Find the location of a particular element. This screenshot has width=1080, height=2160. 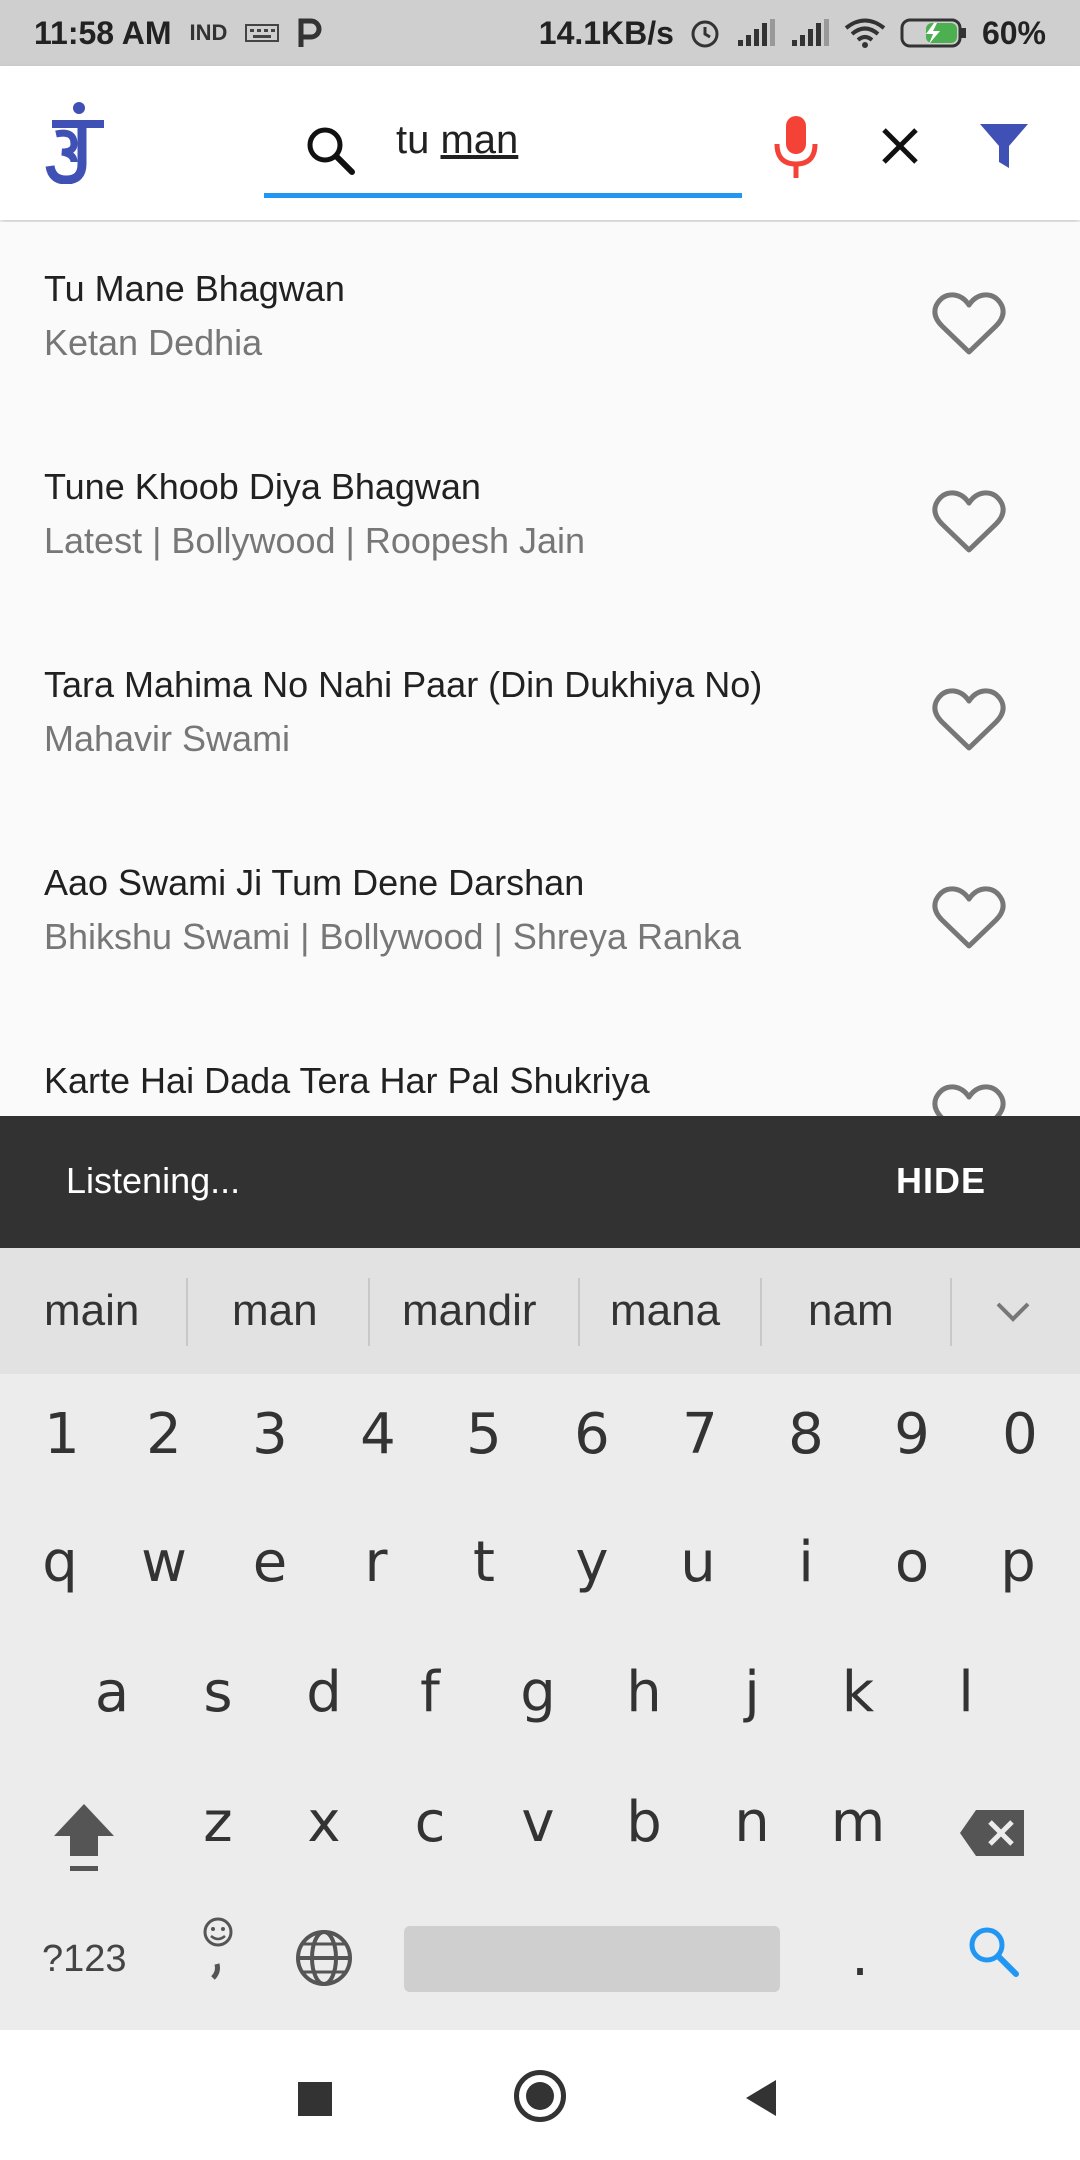

key-z: z is located at coordinates (218, 1822).